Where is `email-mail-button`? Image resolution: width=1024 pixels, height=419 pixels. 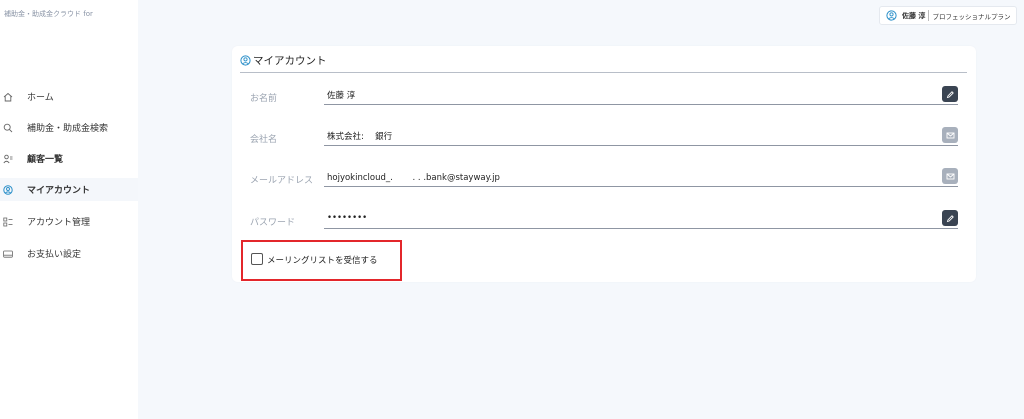 email-mail-button is located at coordinates (950, 176).